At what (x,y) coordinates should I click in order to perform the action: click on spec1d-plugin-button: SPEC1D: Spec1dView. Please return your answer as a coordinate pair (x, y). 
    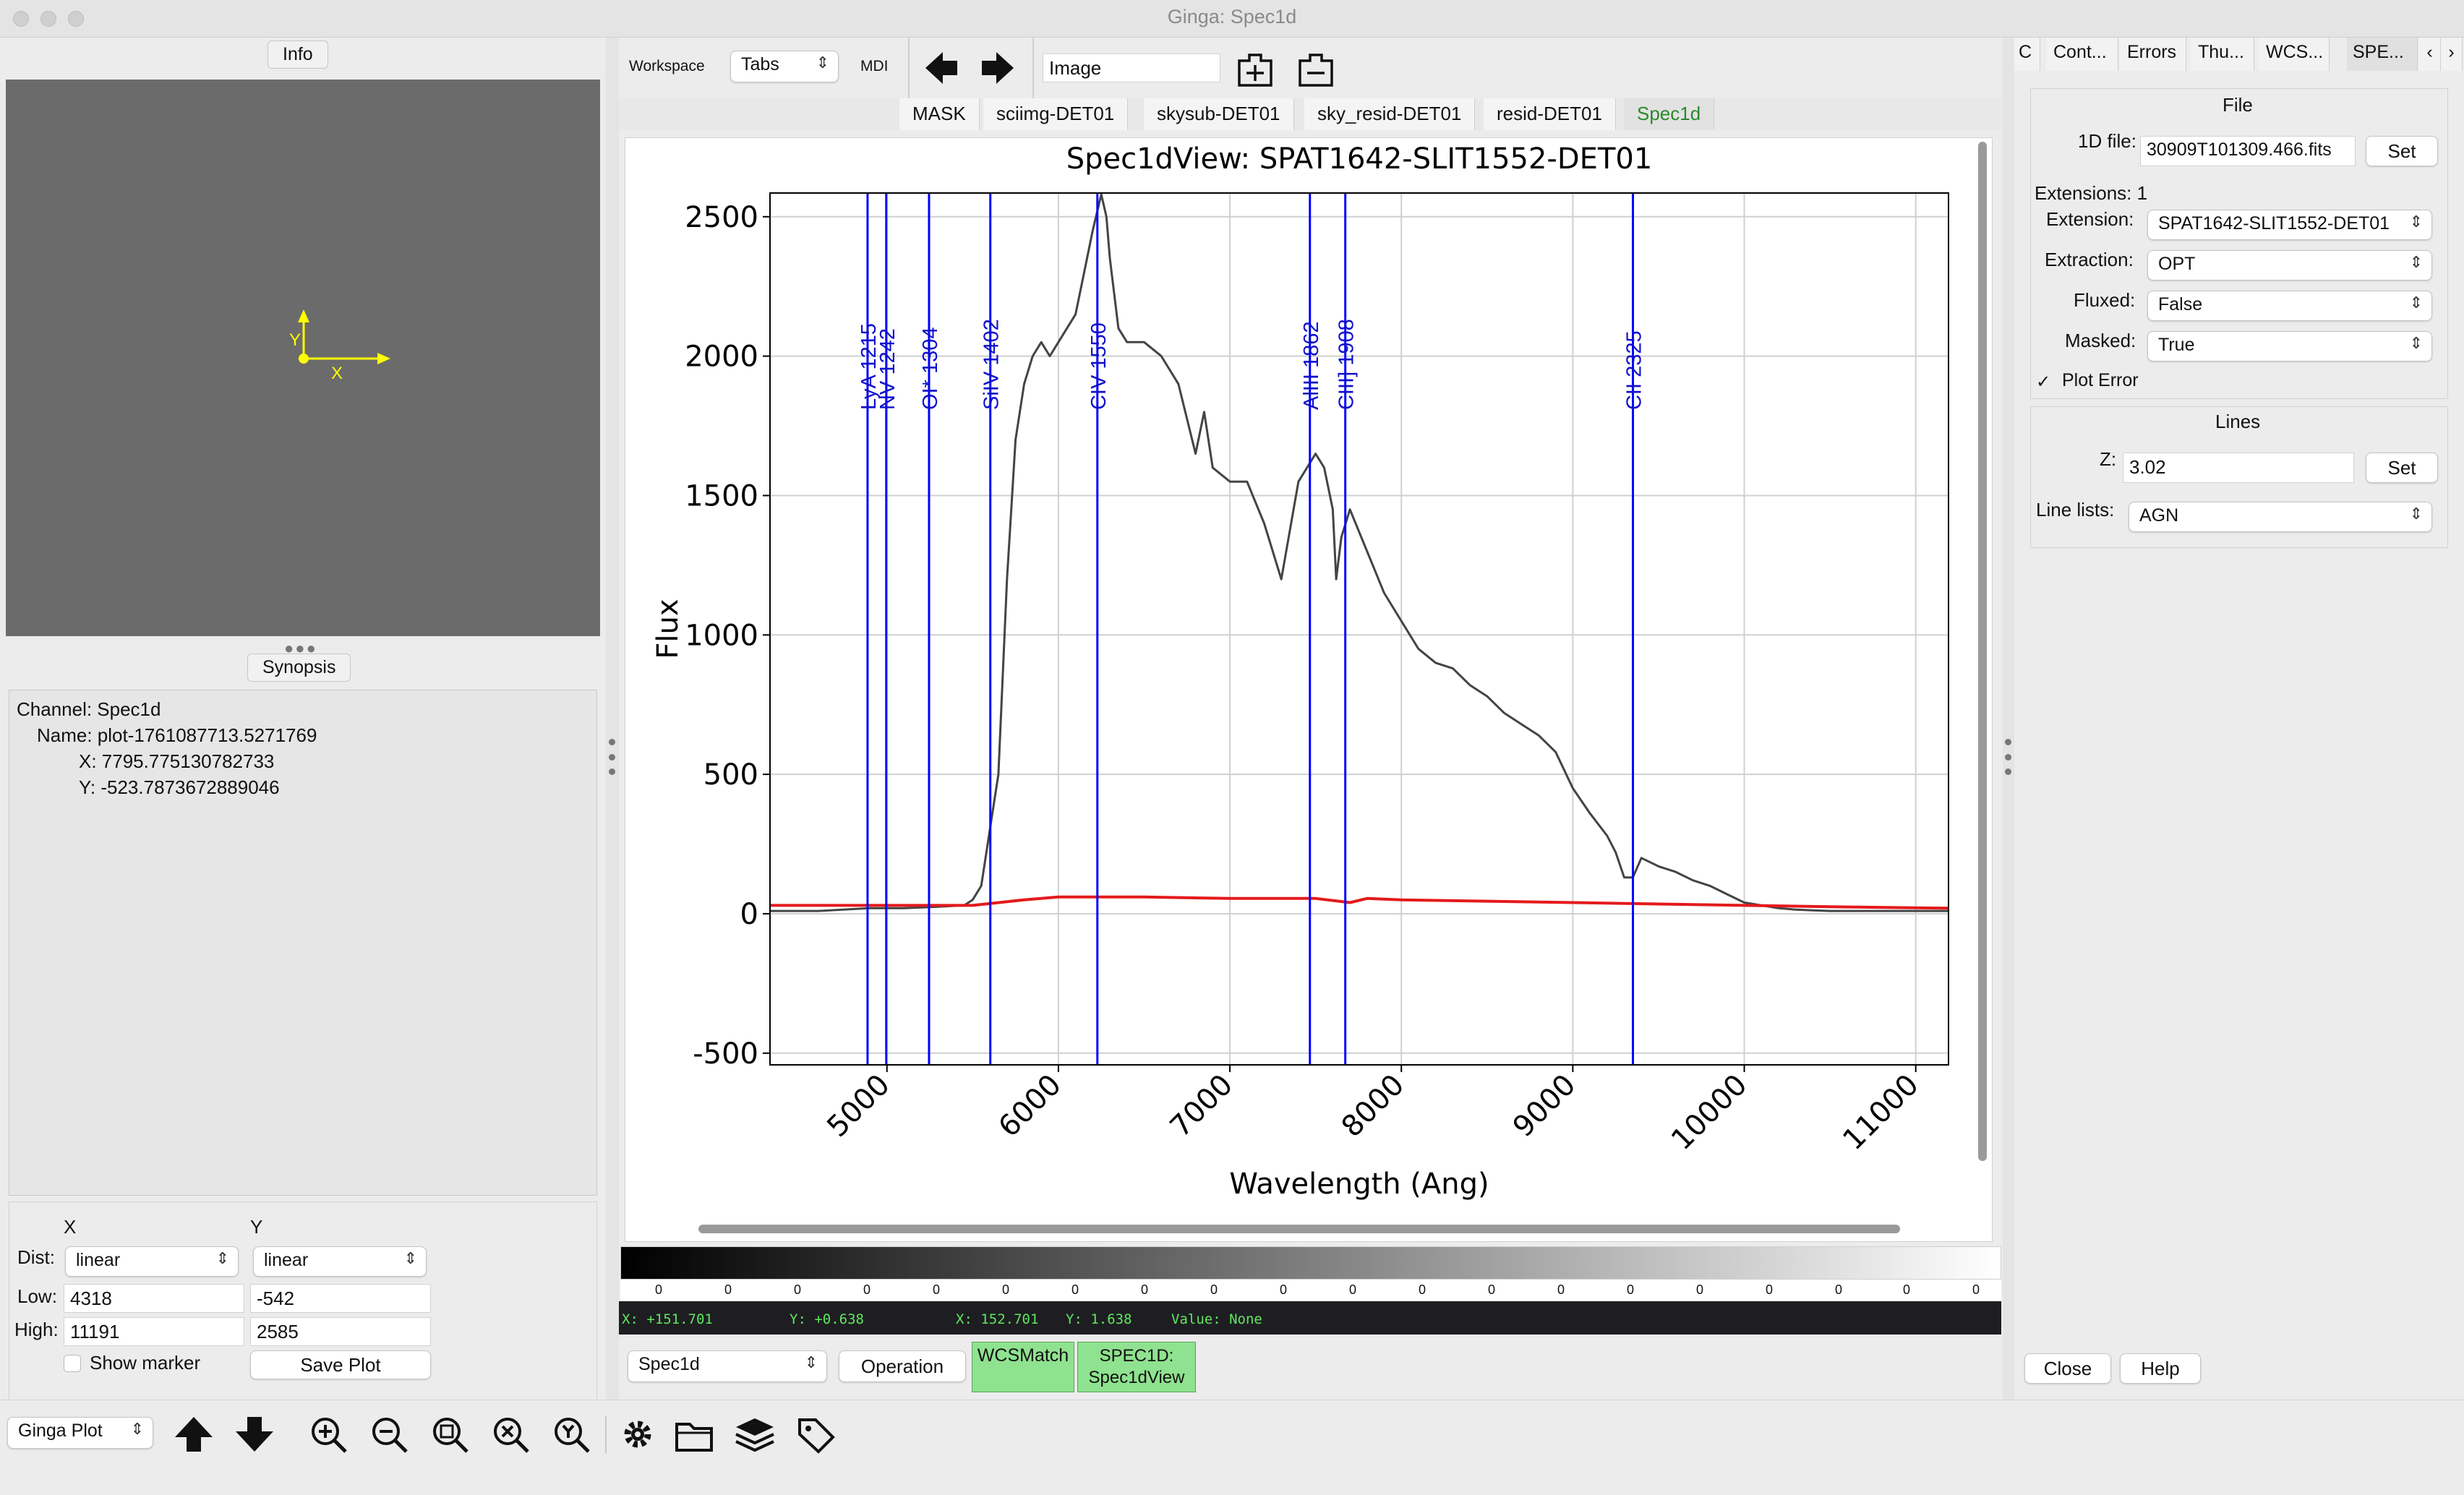
    Looking at the image, I should click on (1136, 1367).